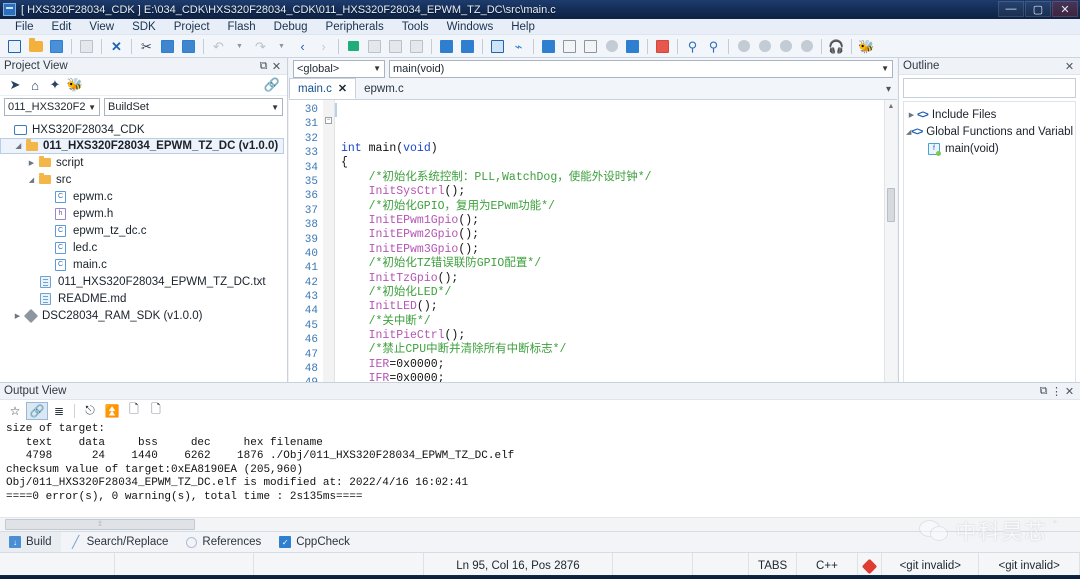 This screenshot has width=1080, height=579. I want to click on goto-icon: ⌁, so click(518, 46).